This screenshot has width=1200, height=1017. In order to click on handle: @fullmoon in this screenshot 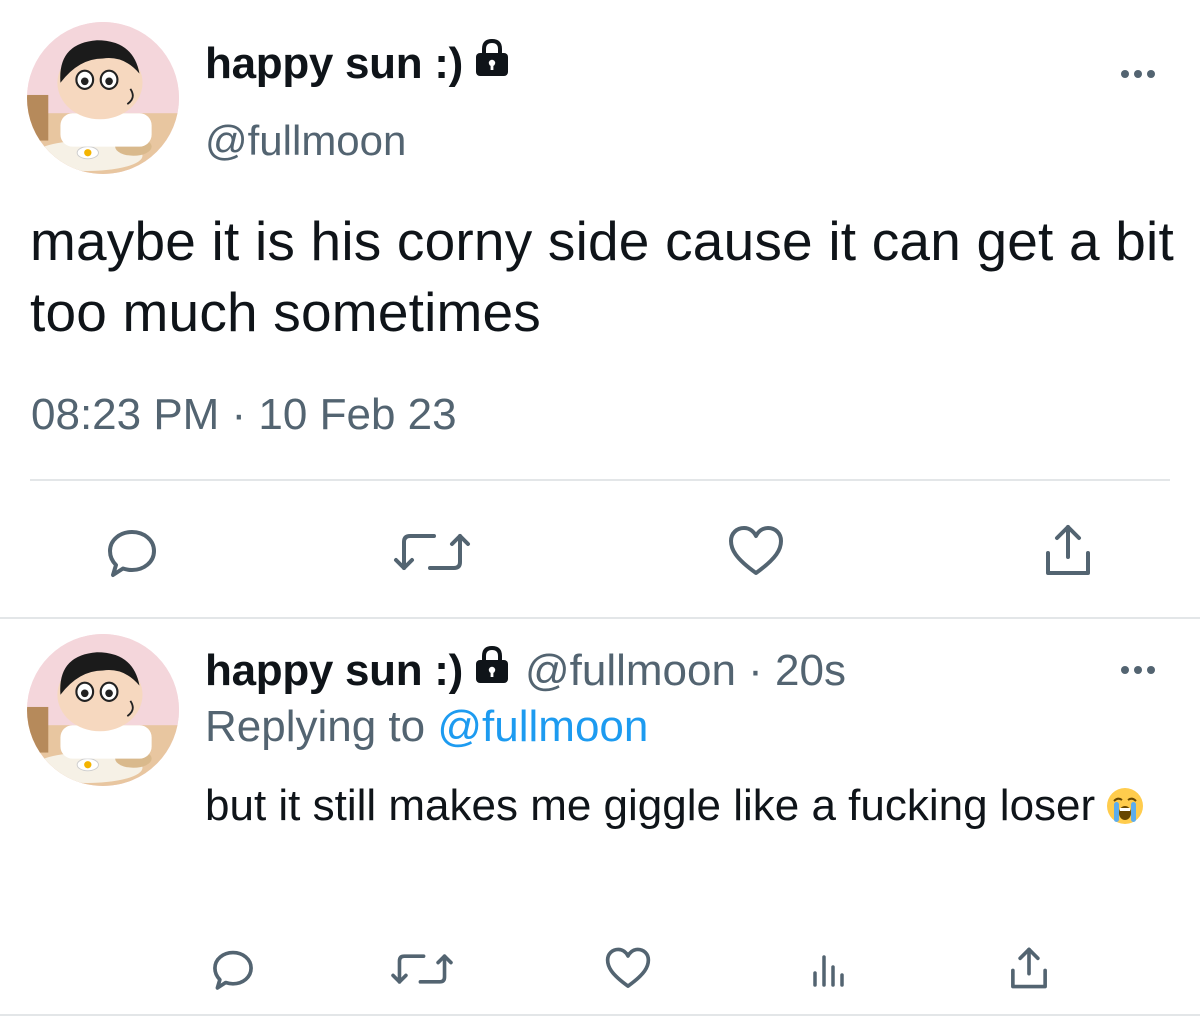, I will do `click(305, 141)`.